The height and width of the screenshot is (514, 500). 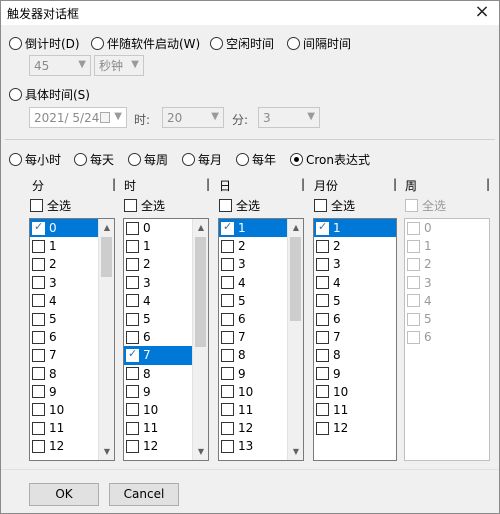 I want to click on list-item-minute: 2, so click(x=64, y=264).